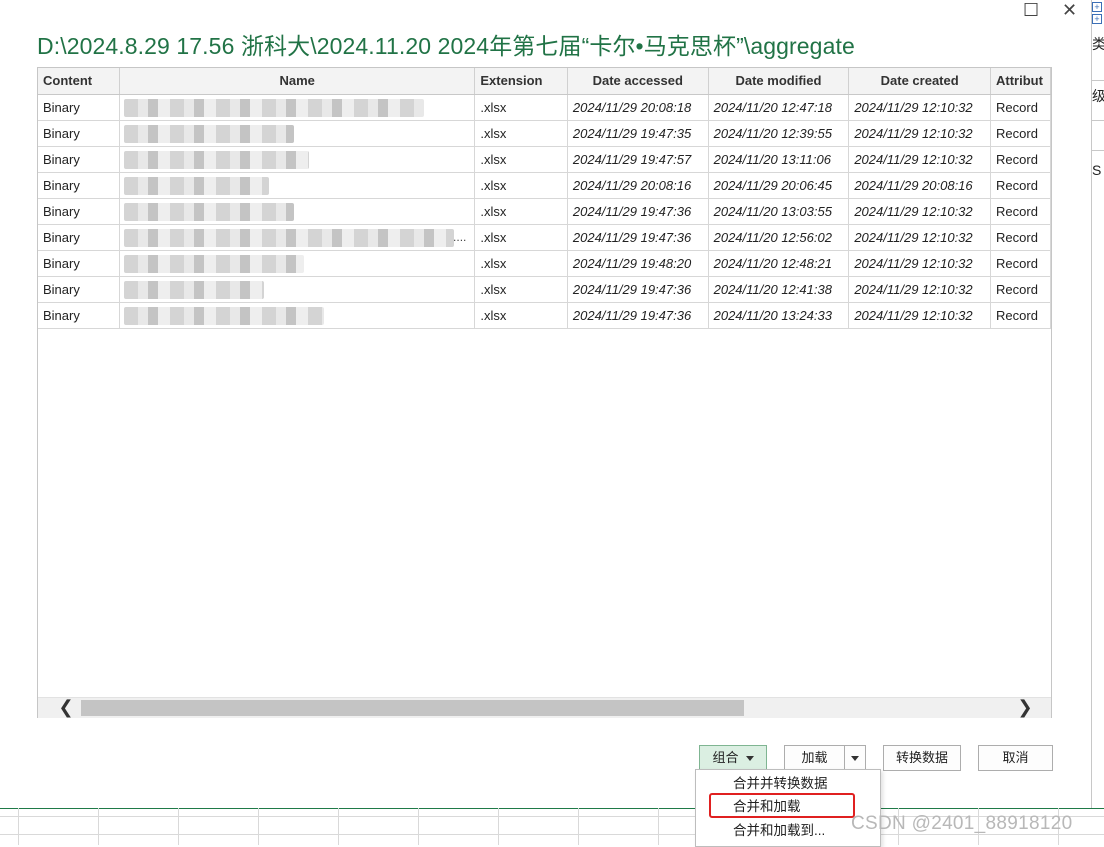 The width and height of the screenshot is (1104, 847). I want to click on close-icon: ✕, so click(1069, 10).